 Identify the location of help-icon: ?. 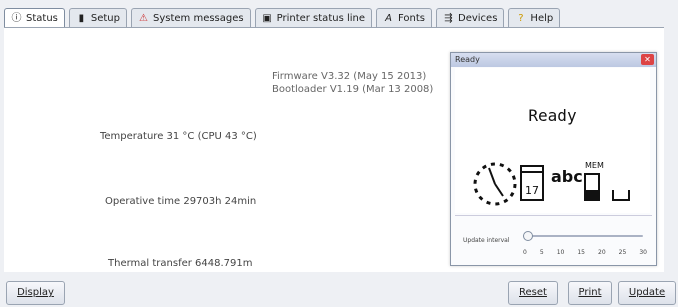
(521, 18).